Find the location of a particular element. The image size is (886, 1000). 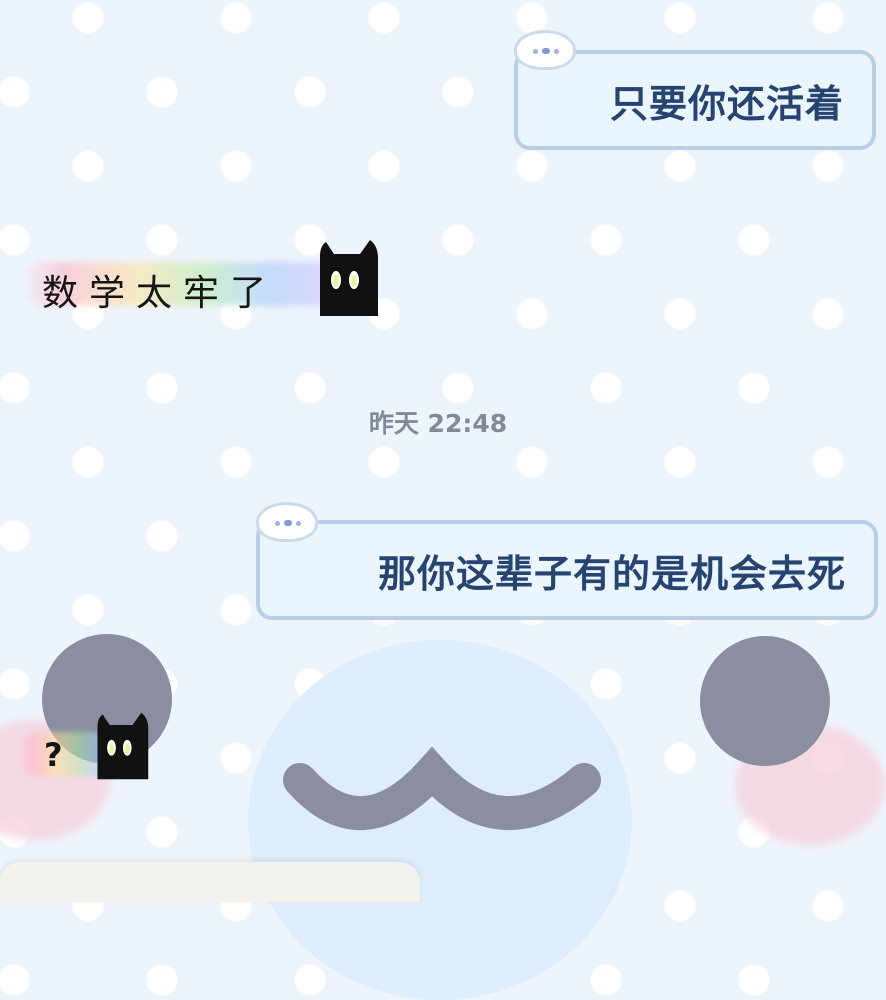

outgoing-message-bubble: 那你这辈子有的是机会去死 is located at coordinates (567, 570).